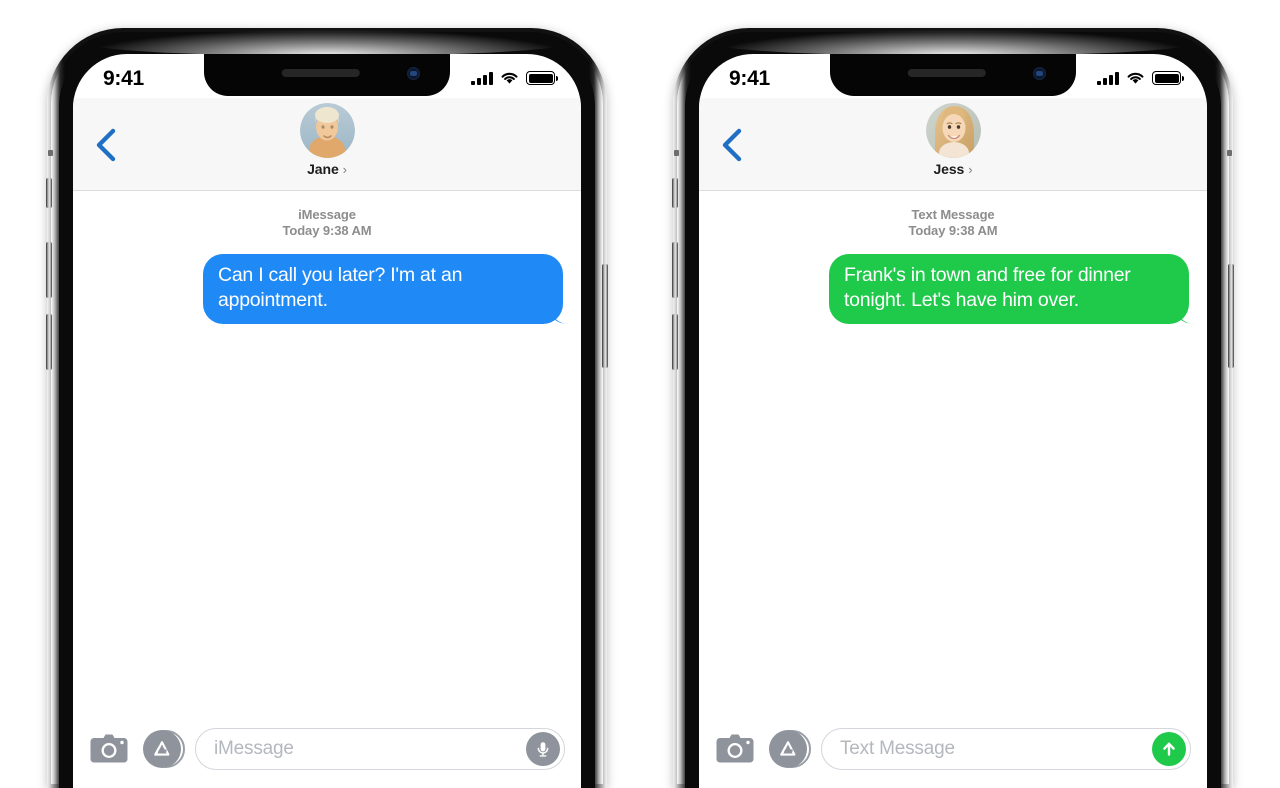 This screenshot has width=1280, height=788. What do you see at coordinates (543, 749) in the screenshot?
I see `microphone-icon` at bounding box center [543, 749].